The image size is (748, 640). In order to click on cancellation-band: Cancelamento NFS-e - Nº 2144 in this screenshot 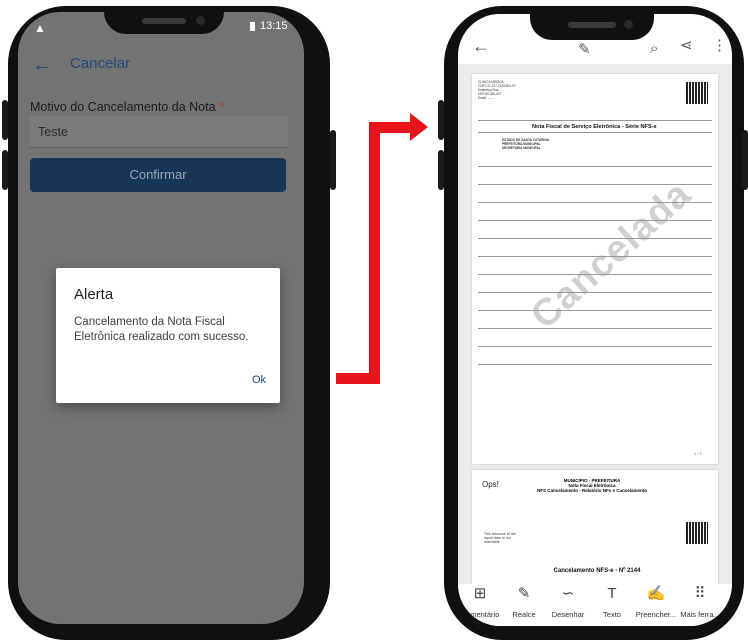, I will do `click(597, 571)`.